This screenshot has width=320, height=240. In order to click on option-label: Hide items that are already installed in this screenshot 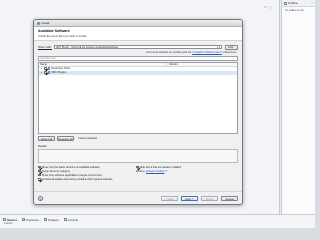, I will do `click(160, 167)`.